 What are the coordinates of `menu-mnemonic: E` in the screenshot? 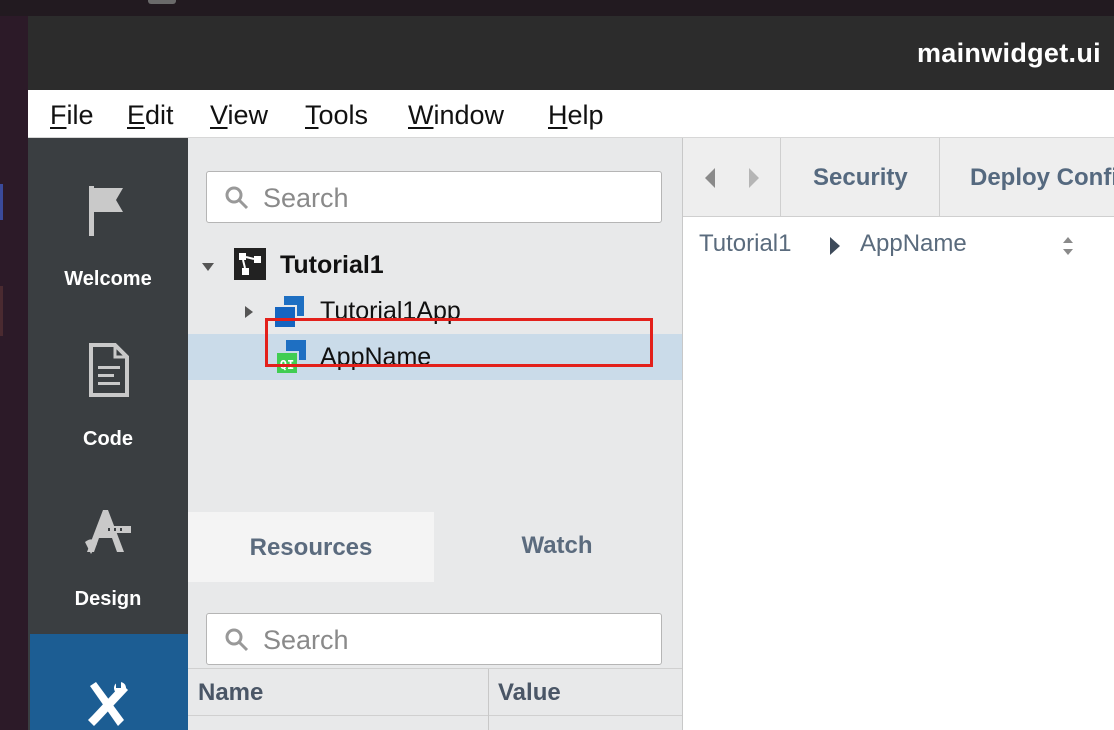 It's located at (136, 115).